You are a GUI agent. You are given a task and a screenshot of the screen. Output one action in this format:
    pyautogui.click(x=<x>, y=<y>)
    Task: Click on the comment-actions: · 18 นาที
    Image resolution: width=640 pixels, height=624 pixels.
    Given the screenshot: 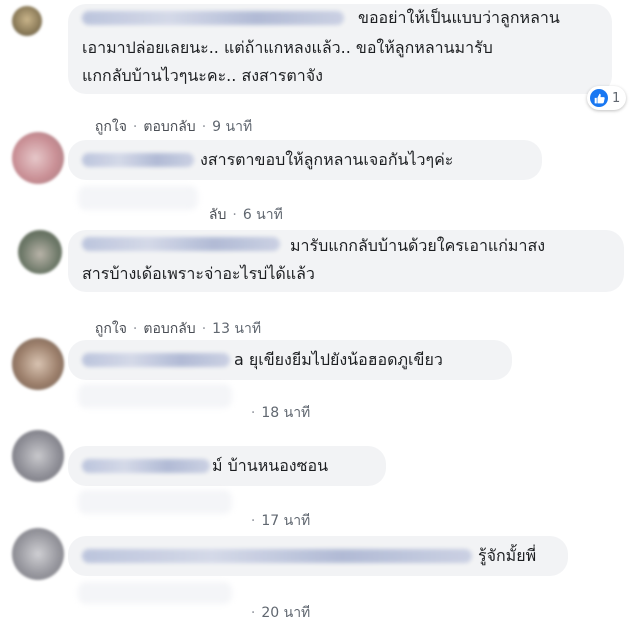 What is the action you would take?
    pyautogui.click(x=273, y=405)
    